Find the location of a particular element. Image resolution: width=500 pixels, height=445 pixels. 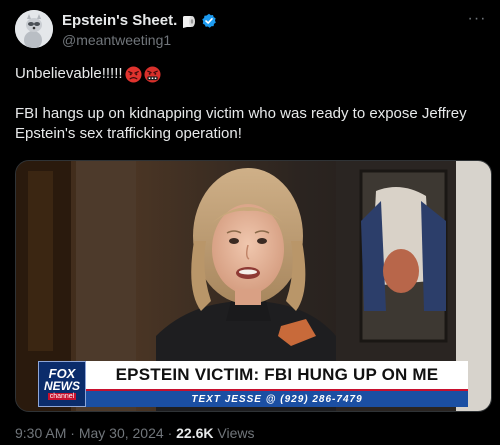

views-label: Views is located at coordinates (236, 433).